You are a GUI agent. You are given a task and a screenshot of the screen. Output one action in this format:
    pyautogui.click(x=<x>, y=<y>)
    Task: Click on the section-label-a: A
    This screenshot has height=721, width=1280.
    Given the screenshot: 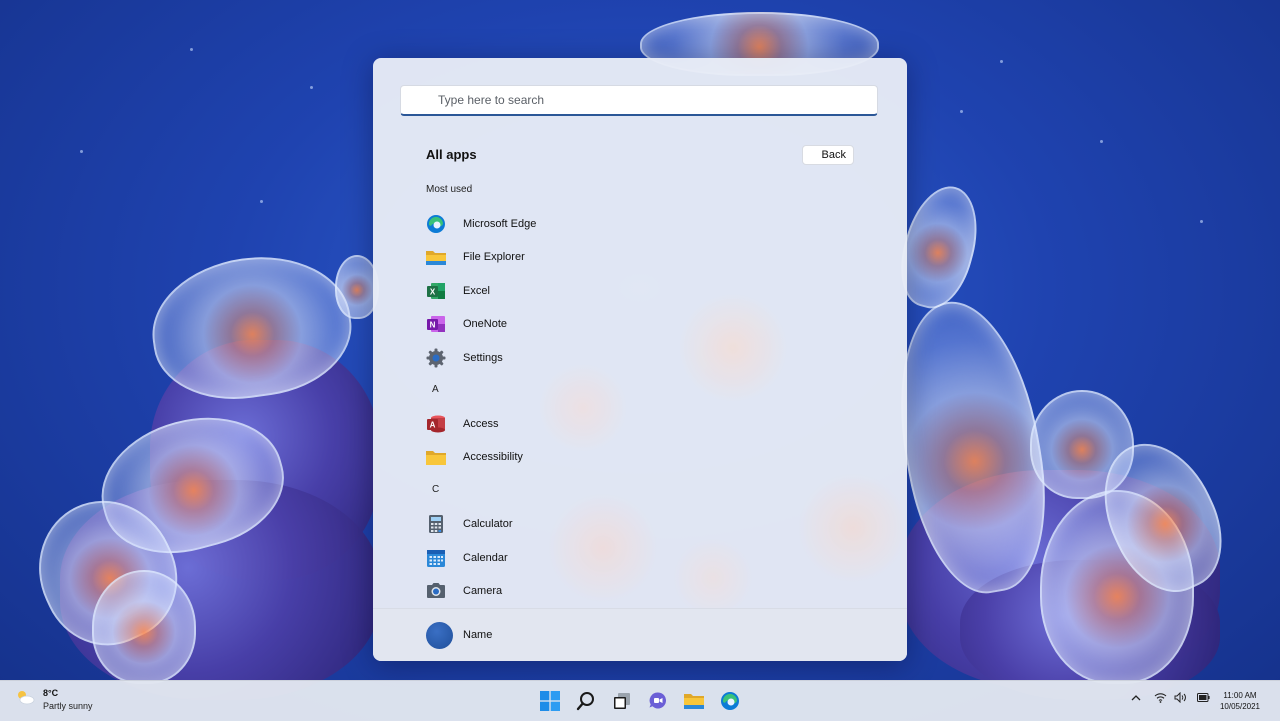 What is the action you would take?
    pyautogui.click(x=435, y=389)
    